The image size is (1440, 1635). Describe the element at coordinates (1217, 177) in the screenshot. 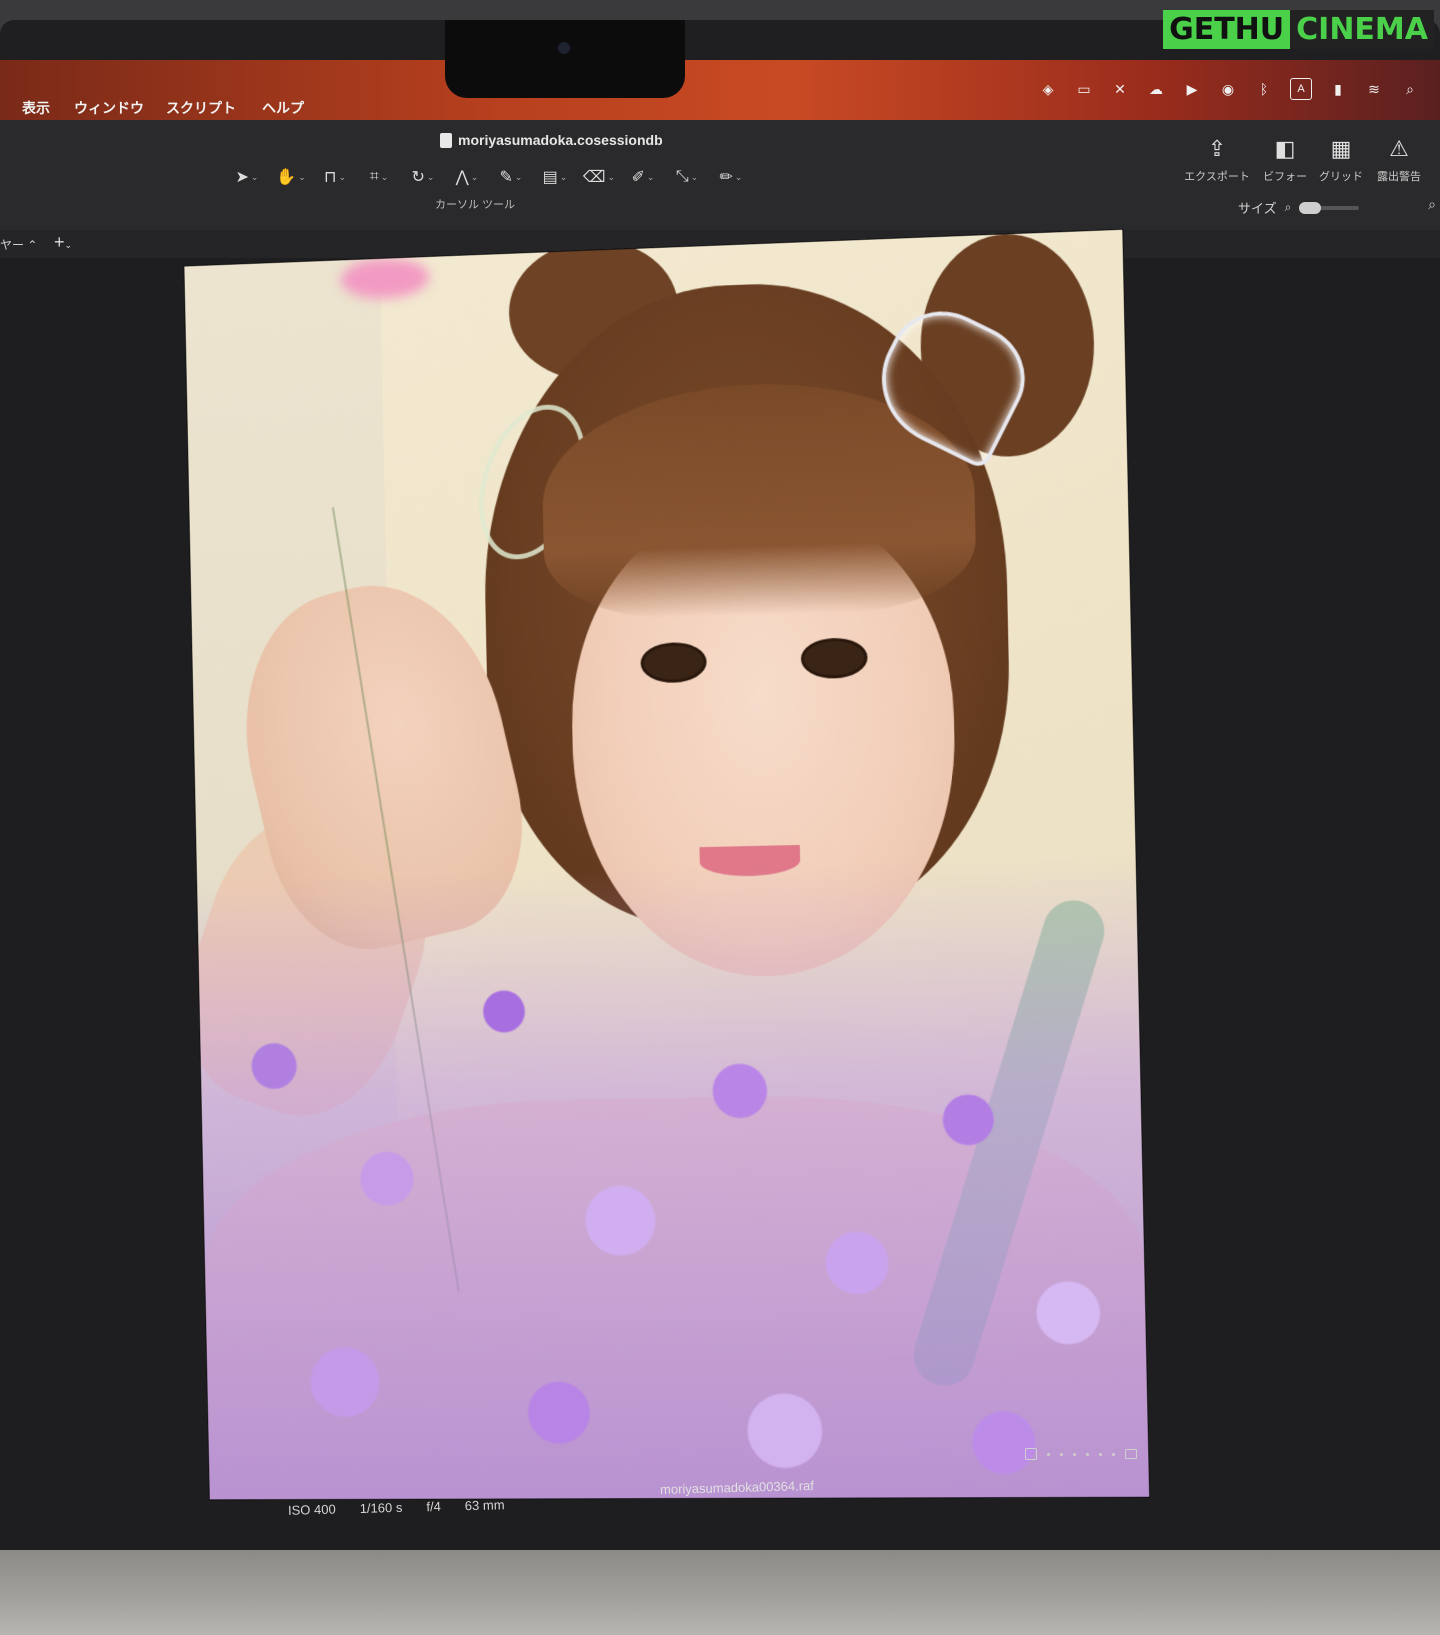

I see `export-label: エクスポート` at that location.